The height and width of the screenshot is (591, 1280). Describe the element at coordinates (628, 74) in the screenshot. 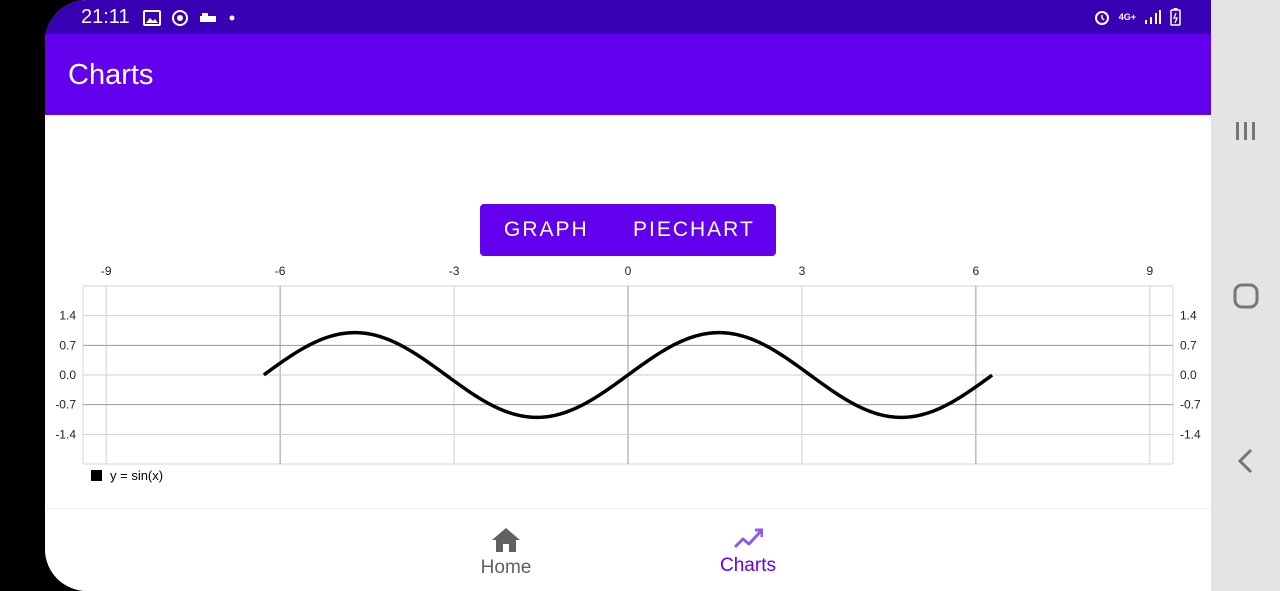

I see `app-bar: Charts` at that location.